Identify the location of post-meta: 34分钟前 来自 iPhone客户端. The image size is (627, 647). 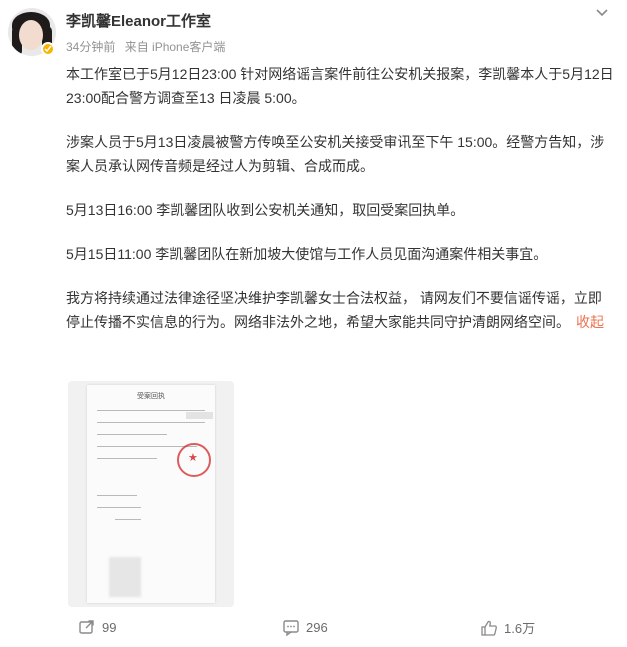
(148, 46).